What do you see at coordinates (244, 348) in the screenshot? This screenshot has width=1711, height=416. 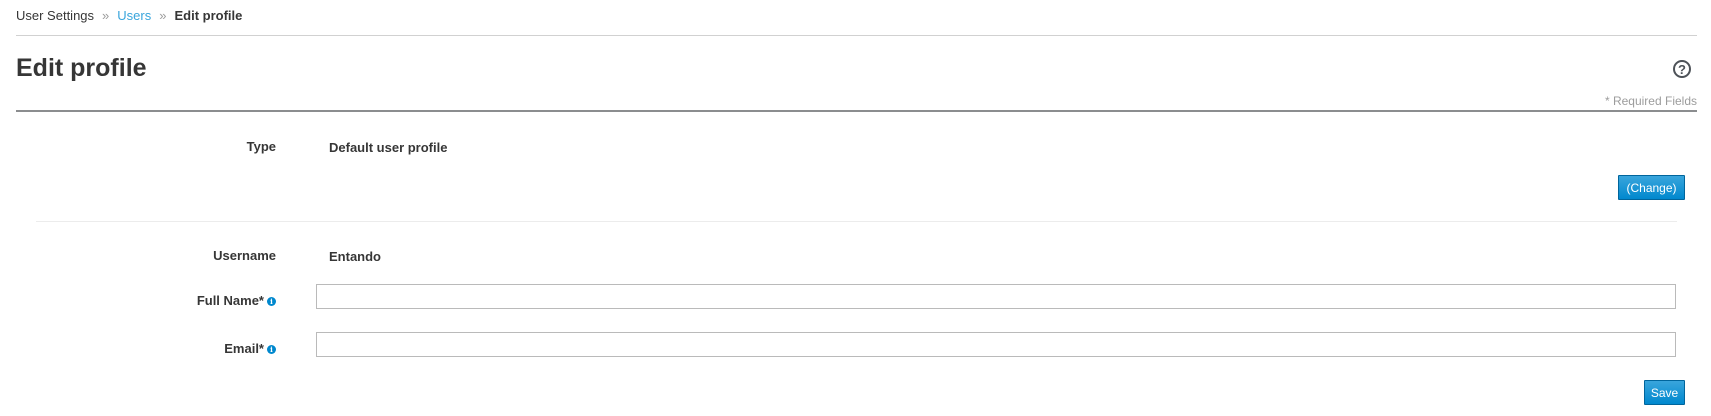 I see `email-label-text: Email*` at bounding box center [244, 348].